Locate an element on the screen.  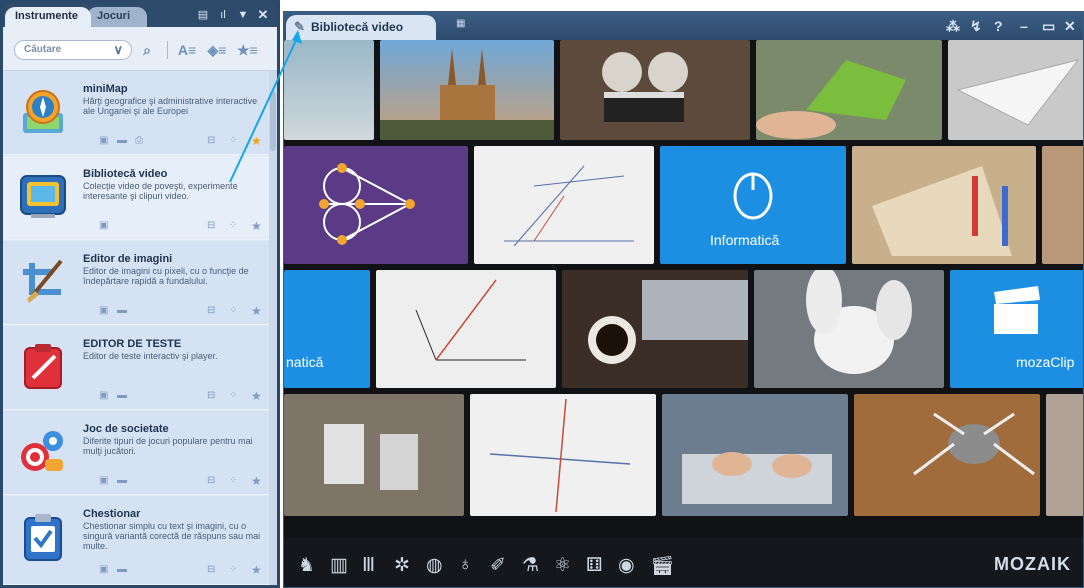
tab-jocuri: Jocuri is located at coordinates (117, 17).